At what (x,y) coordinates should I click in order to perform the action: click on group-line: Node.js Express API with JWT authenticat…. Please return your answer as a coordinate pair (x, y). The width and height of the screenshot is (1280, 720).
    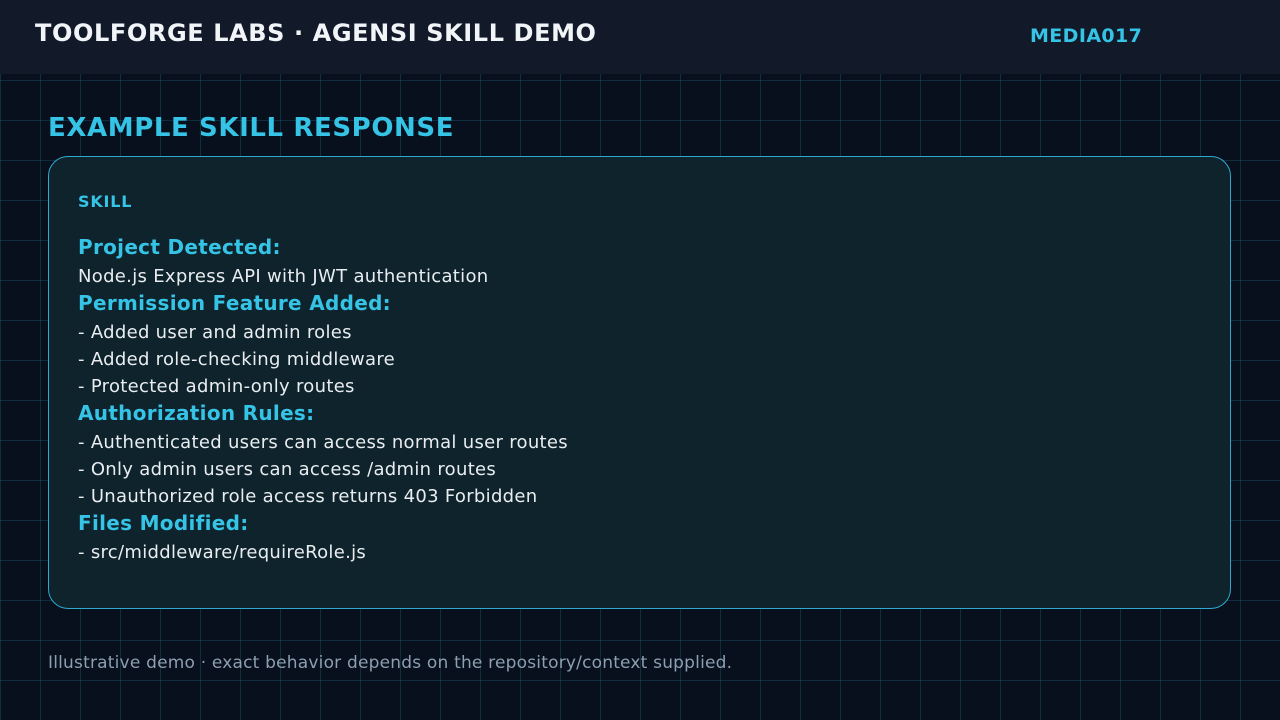
    Looking at the image, I should click on (283, 276).